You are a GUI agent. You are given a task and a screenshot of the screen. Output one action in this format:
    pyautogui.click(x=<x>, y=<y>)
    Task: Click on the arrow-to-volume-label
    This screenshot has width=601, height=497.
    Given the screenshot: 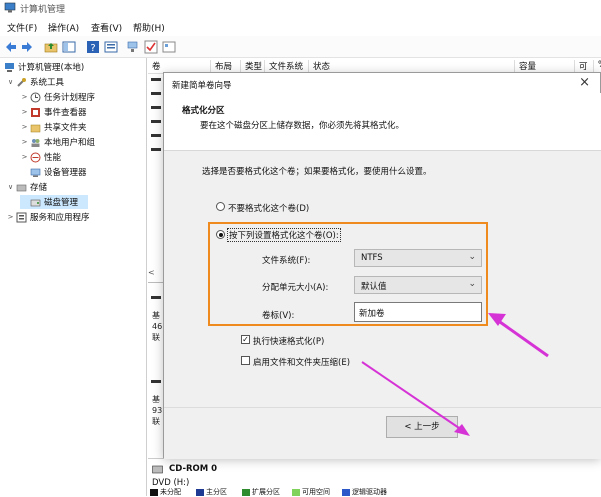 What is the action you would take?
    pyautogui.click(x=524, y=339)
    